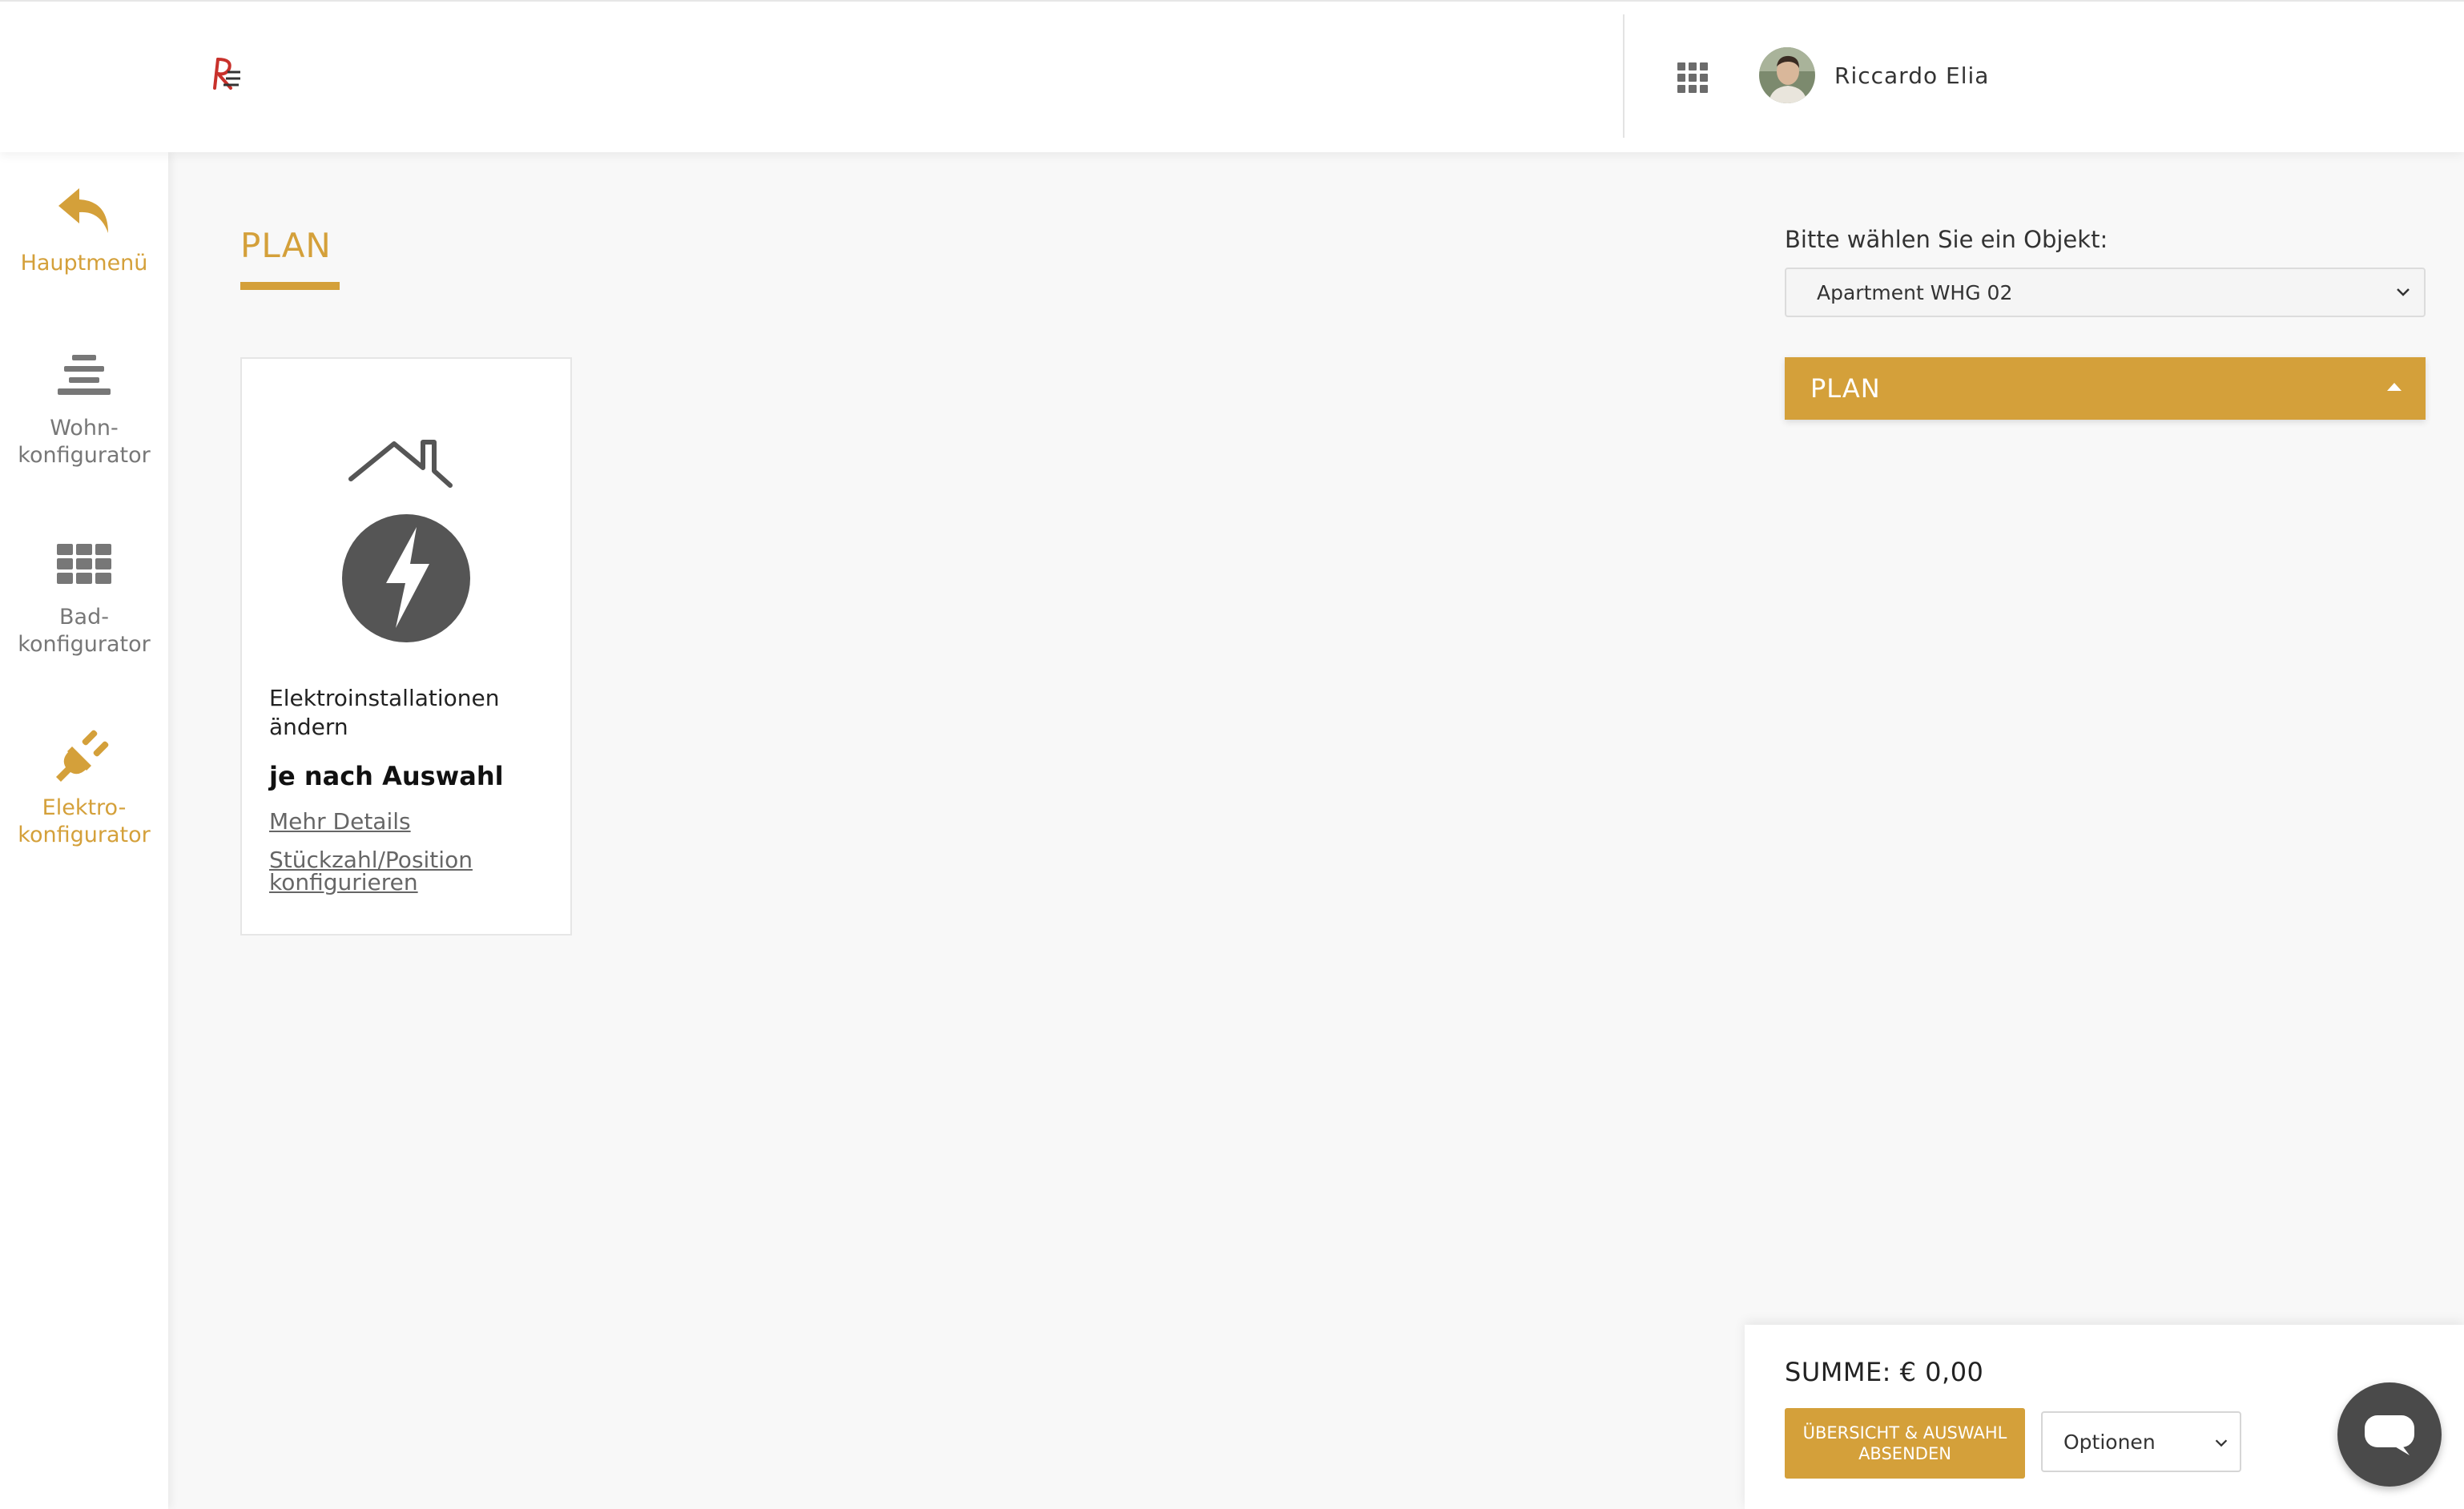  What do you see at coordinates (406, 541) in the screenshot?
I see `house-lightning-icon` at bounding box center [406, 541].